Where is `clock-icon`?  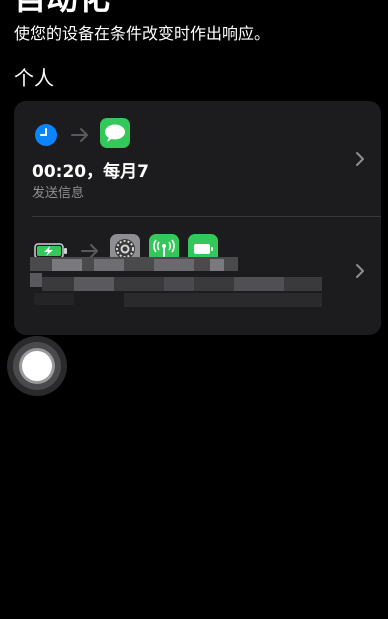
clock-icon is located at coordinates (46, 135).